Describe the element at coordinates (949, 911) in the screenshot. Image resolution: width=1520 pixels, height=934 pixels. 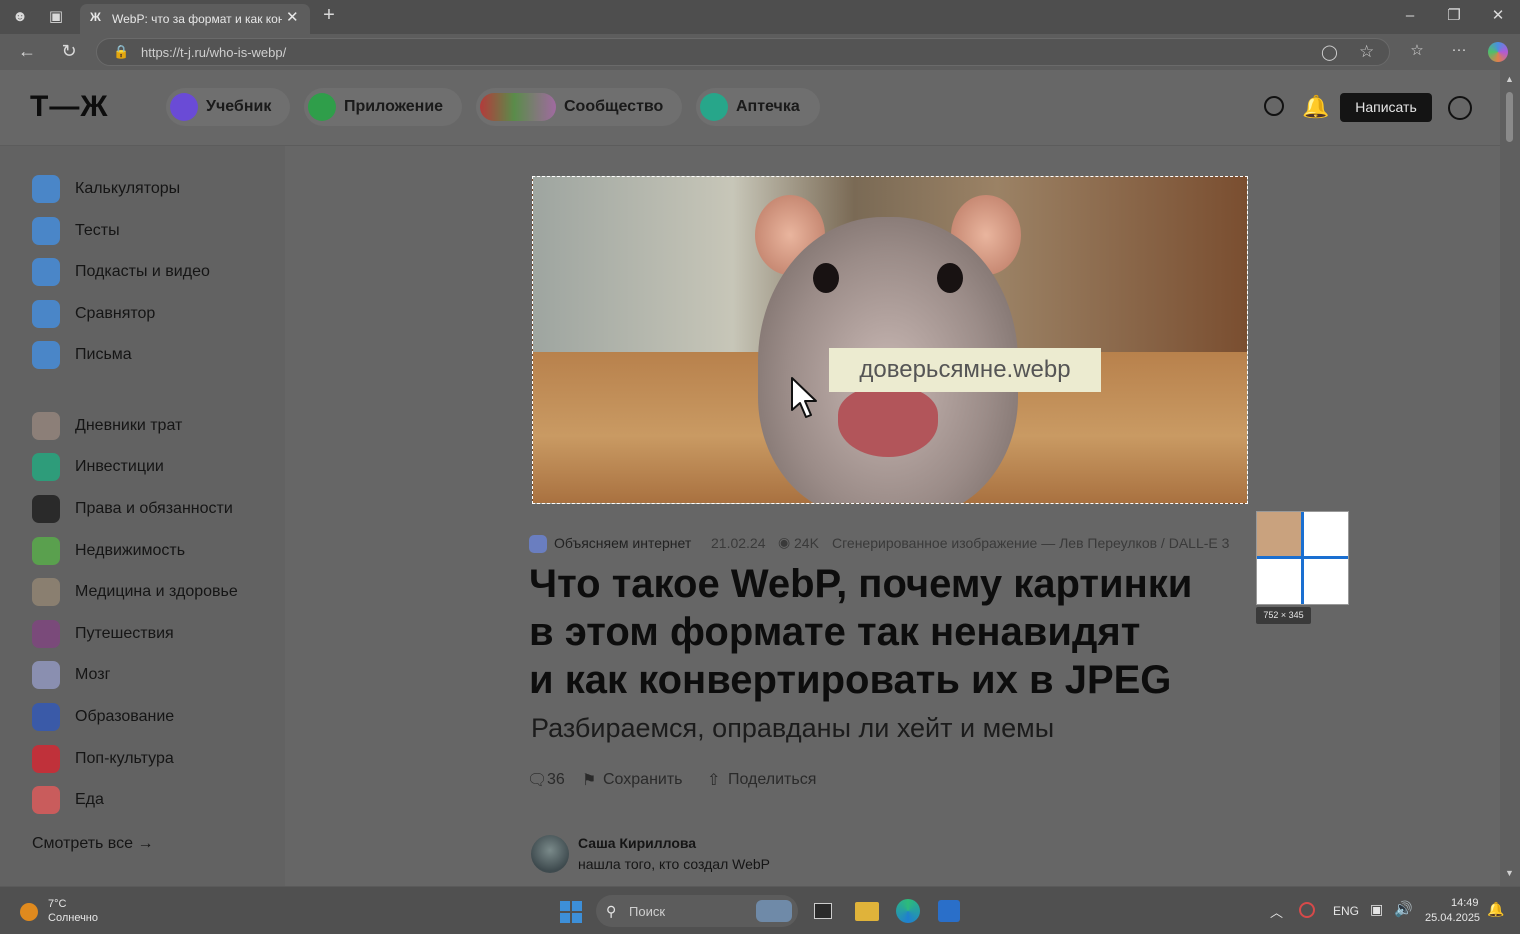
I see `store-icon` at that location.